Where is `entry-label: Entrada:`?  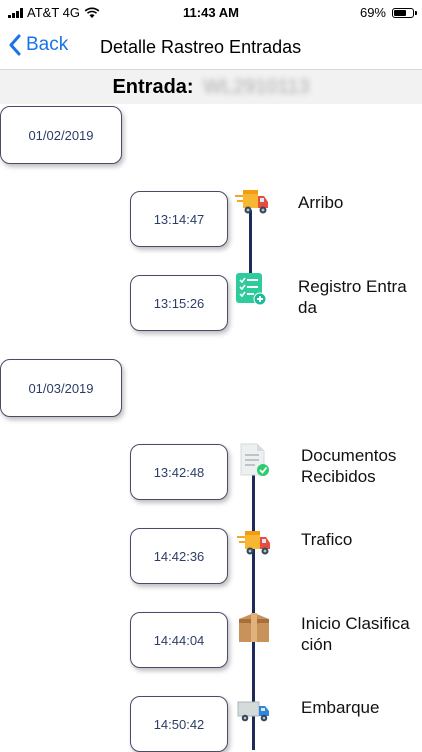
entry-label: Entrada: is located at coordinates (153, 87).